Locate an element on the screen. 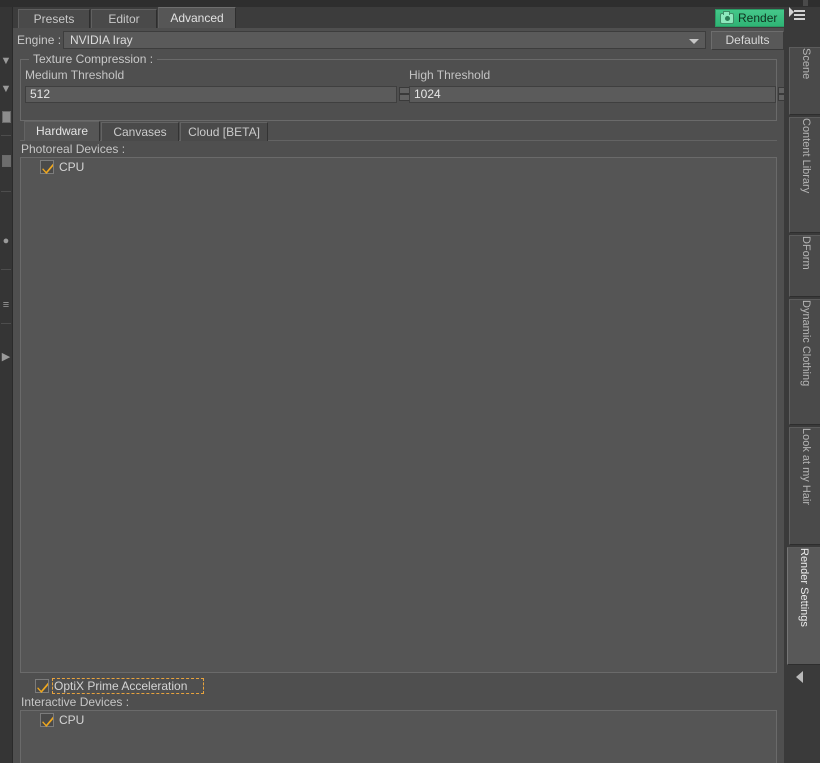 Image resolution: width=820 pixels, height=763 pixels. hardware-tab-canvases: Canvases is located at coordinates (140, 131).